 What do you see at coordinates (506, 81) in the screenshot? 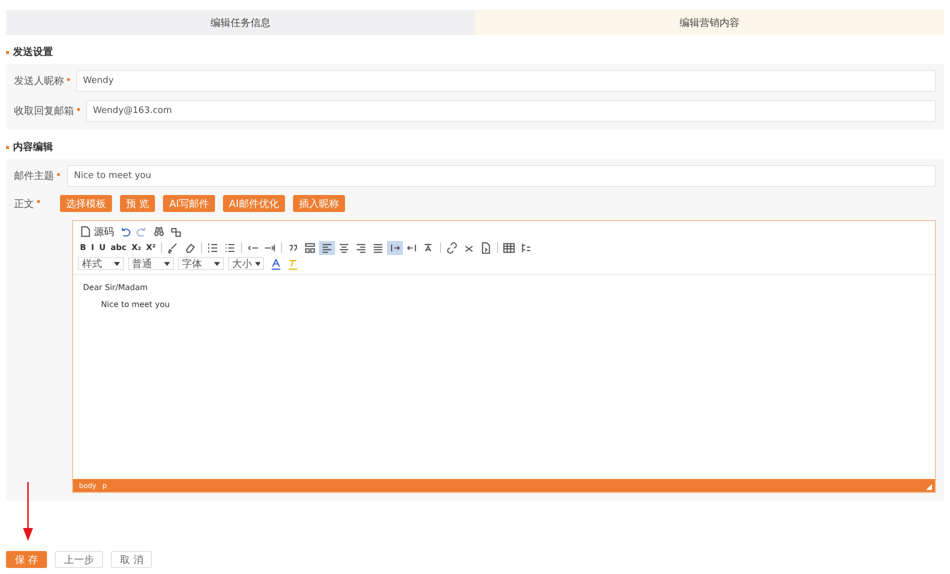
I see `input-field: Wendy` at bounding box center [506, 81].